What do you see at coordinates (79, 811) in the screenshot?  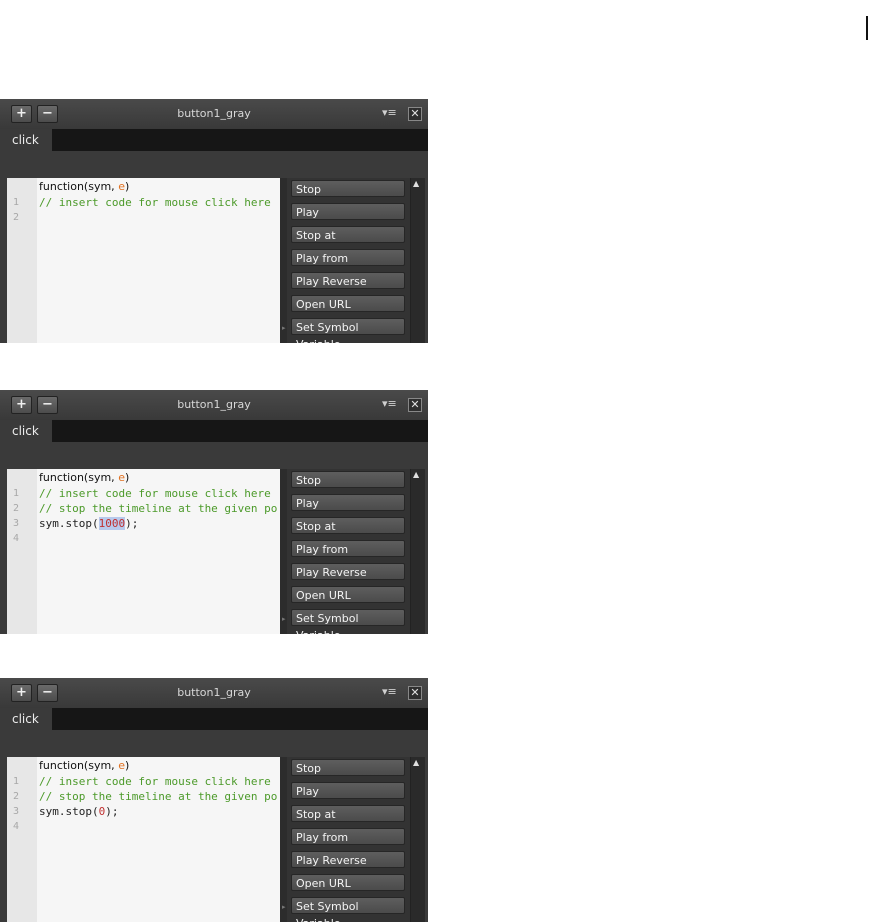 I see `code-line-3: sym.stop(0);` at bounding box center [79, 811].